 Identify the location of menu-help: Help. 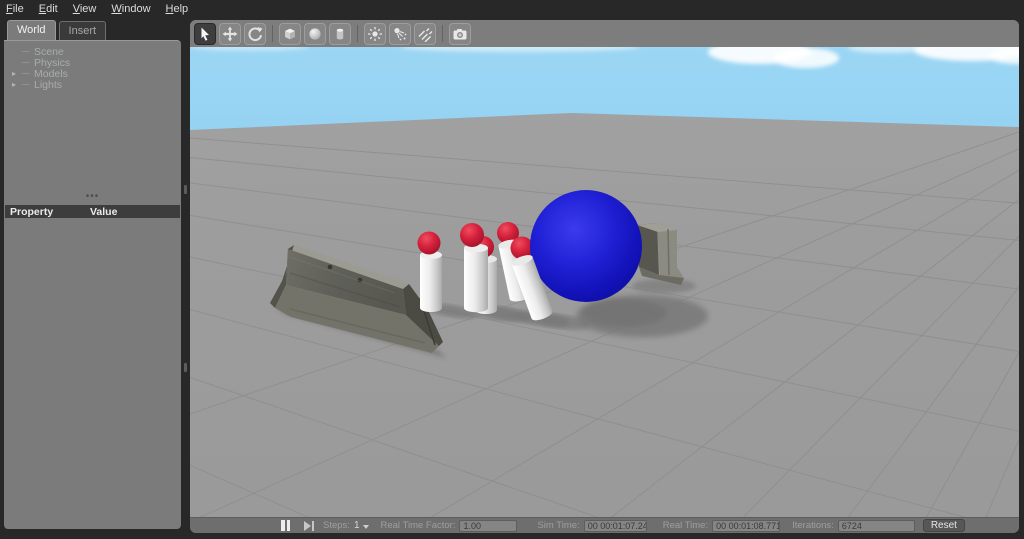
(177, 9).